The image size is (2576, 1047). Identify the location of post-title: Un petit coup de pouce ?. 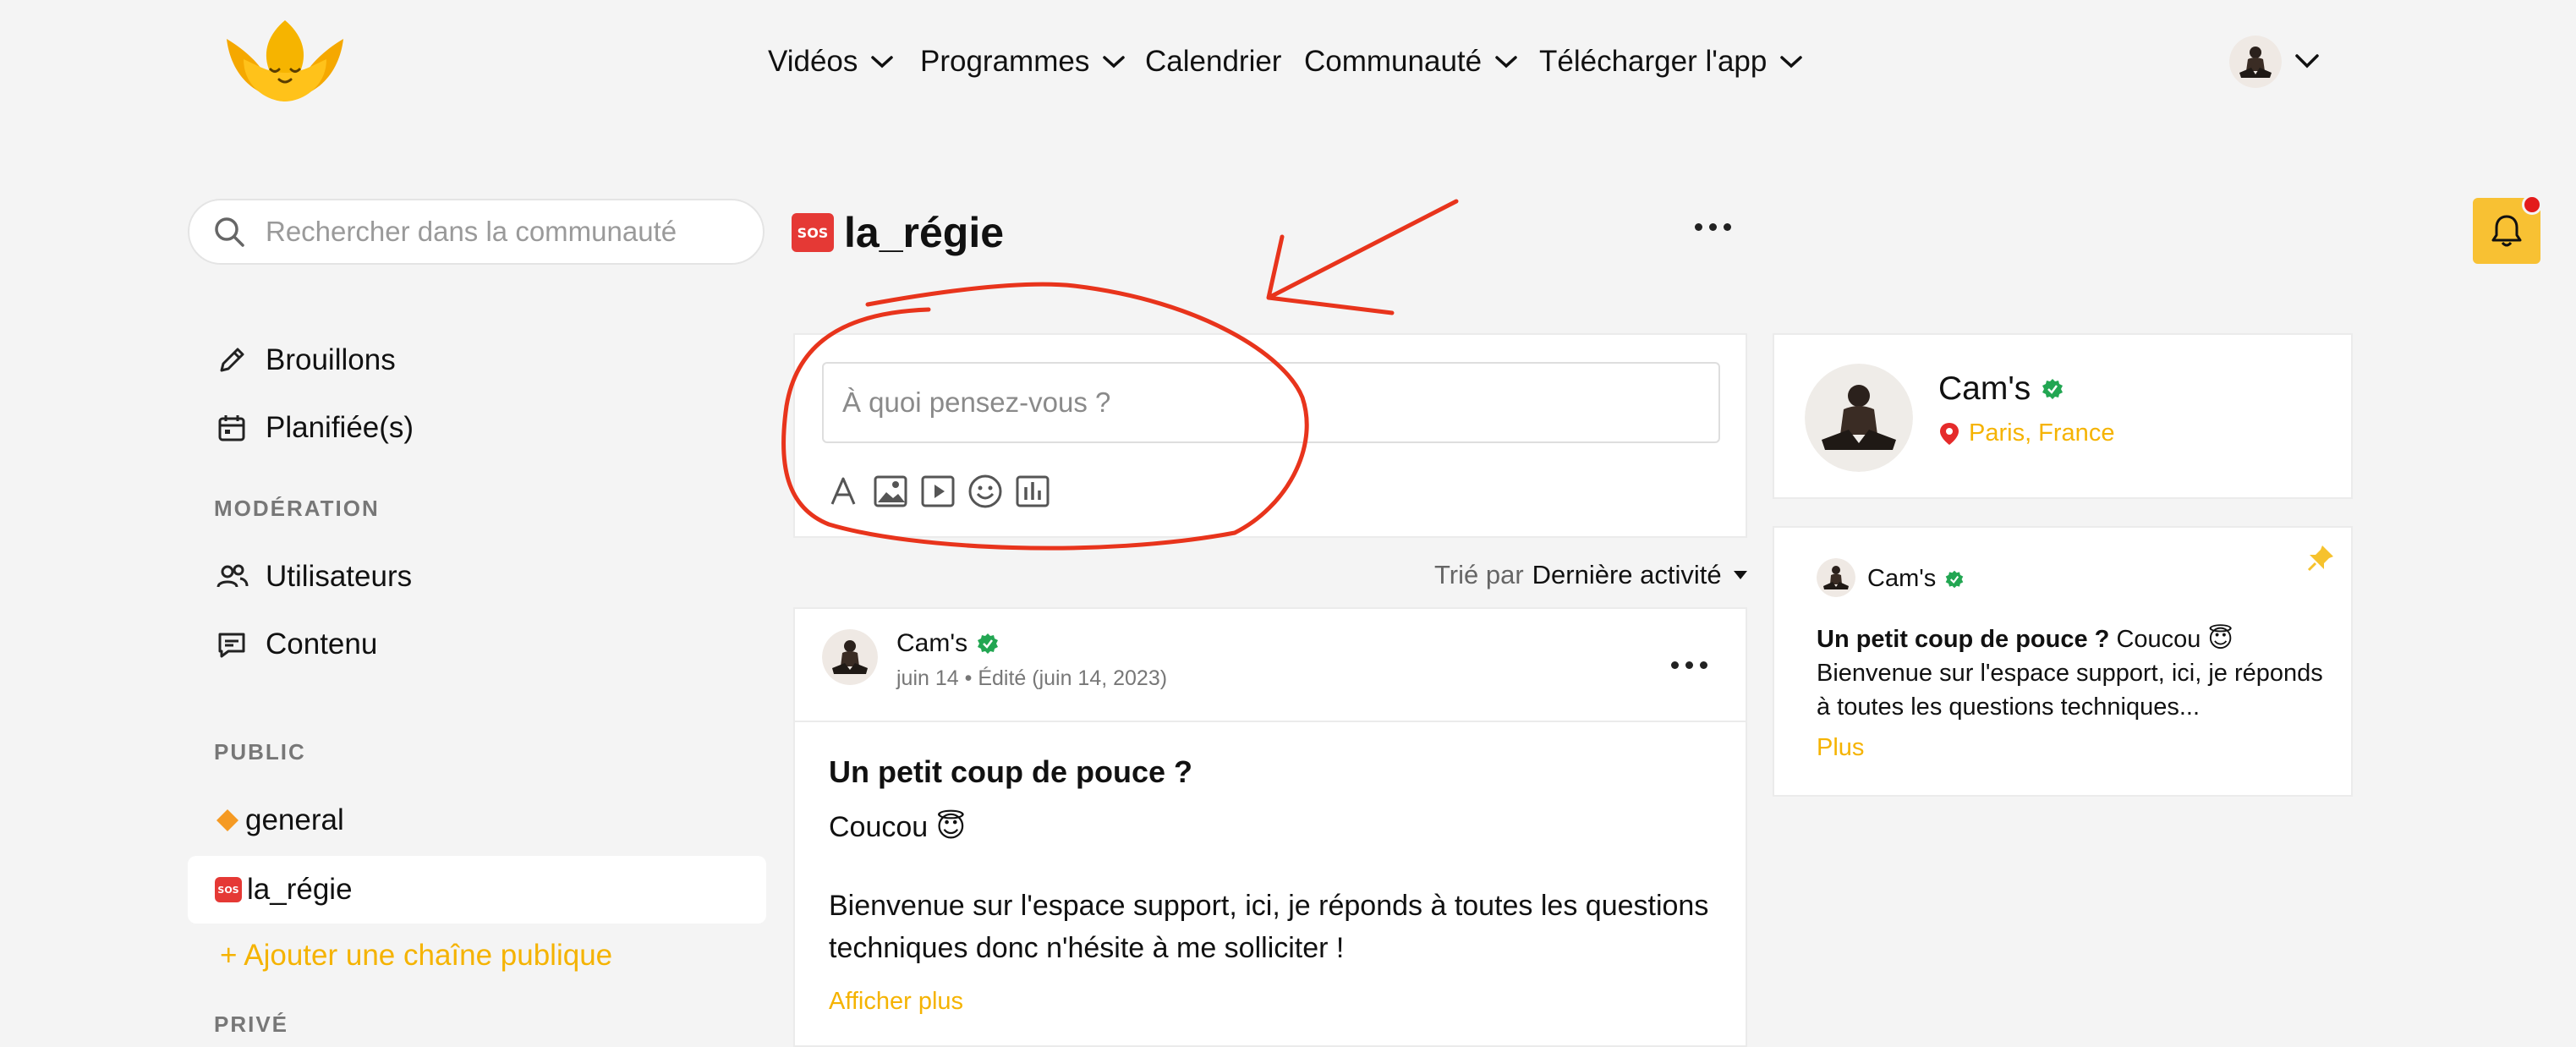
(1010, 771).